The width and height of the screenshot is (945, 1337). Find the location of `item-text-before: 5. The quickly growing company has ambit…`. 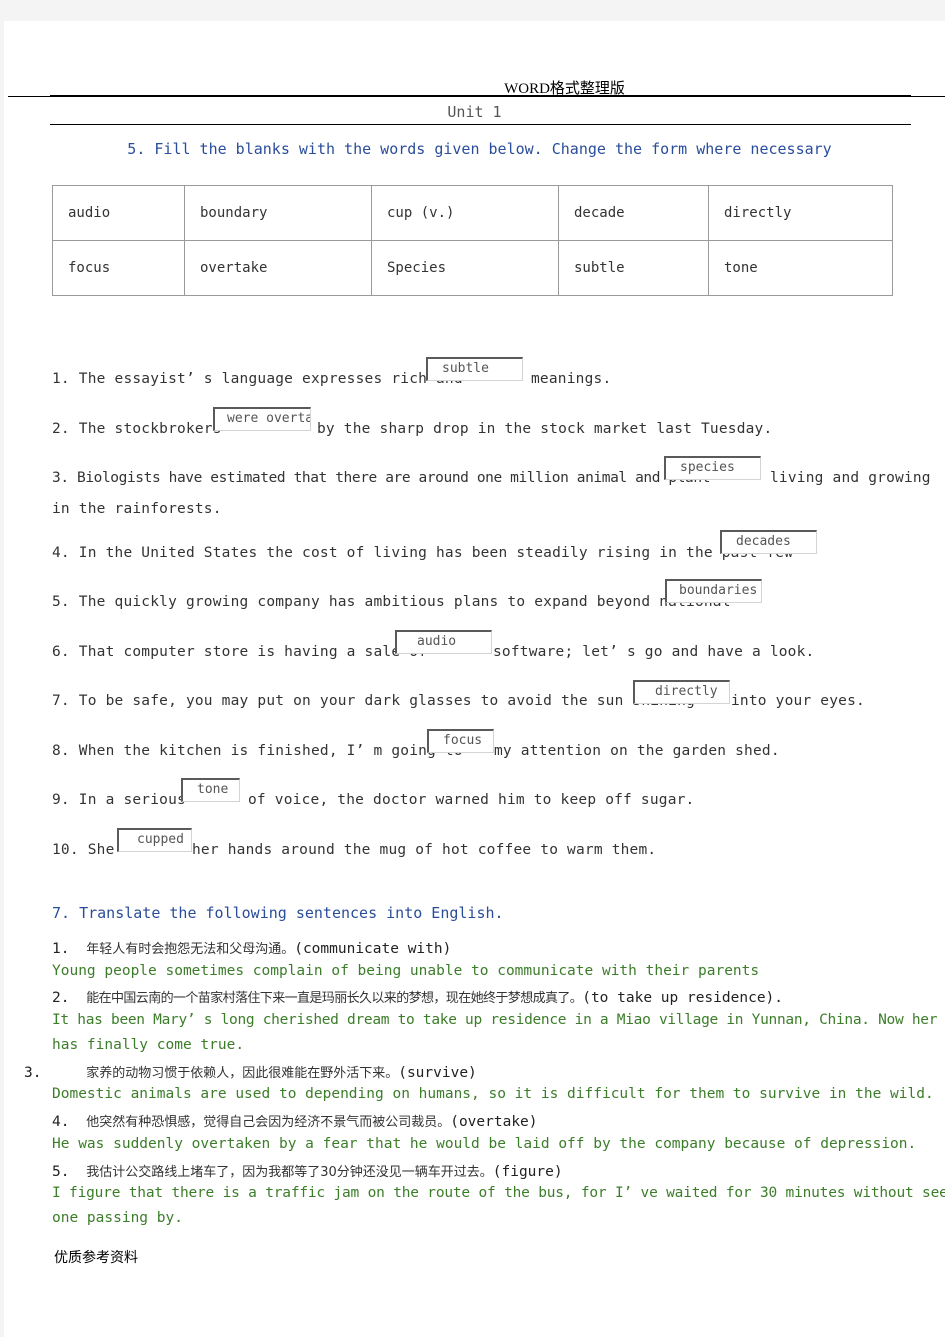

item-text-before: 5. The quickly growing company has ambit… is located at coordinates (391, 602).